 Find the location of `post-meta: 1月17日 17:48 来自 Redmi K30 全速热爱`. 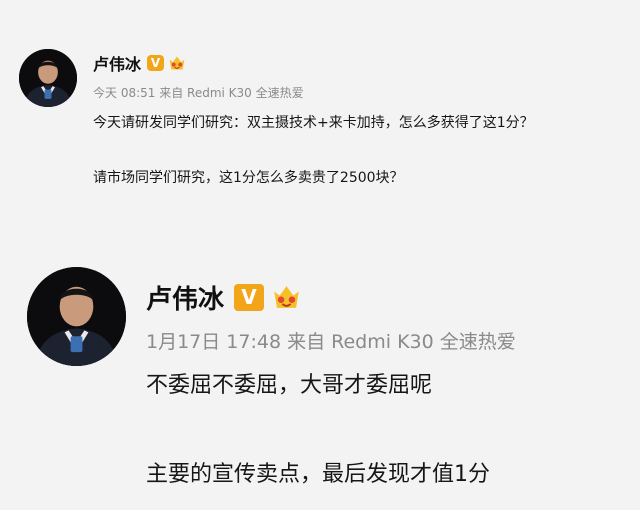

post-meta: 1月17日 17:48 来自 Redmi K30 全速热爱 is located at coordinates (331, 342).